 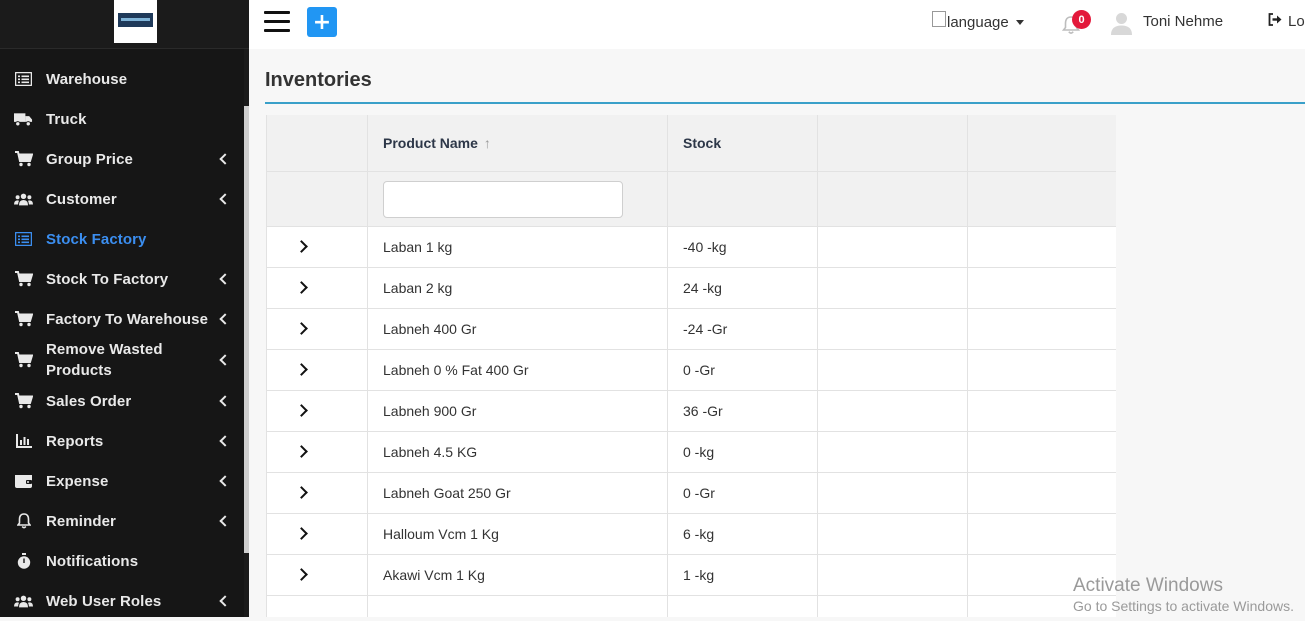 What do you see at coordinates (122, 159) in the screenshot?
I see `sidebar-item-group-price: Group Price` at bounding box center [122, 159].